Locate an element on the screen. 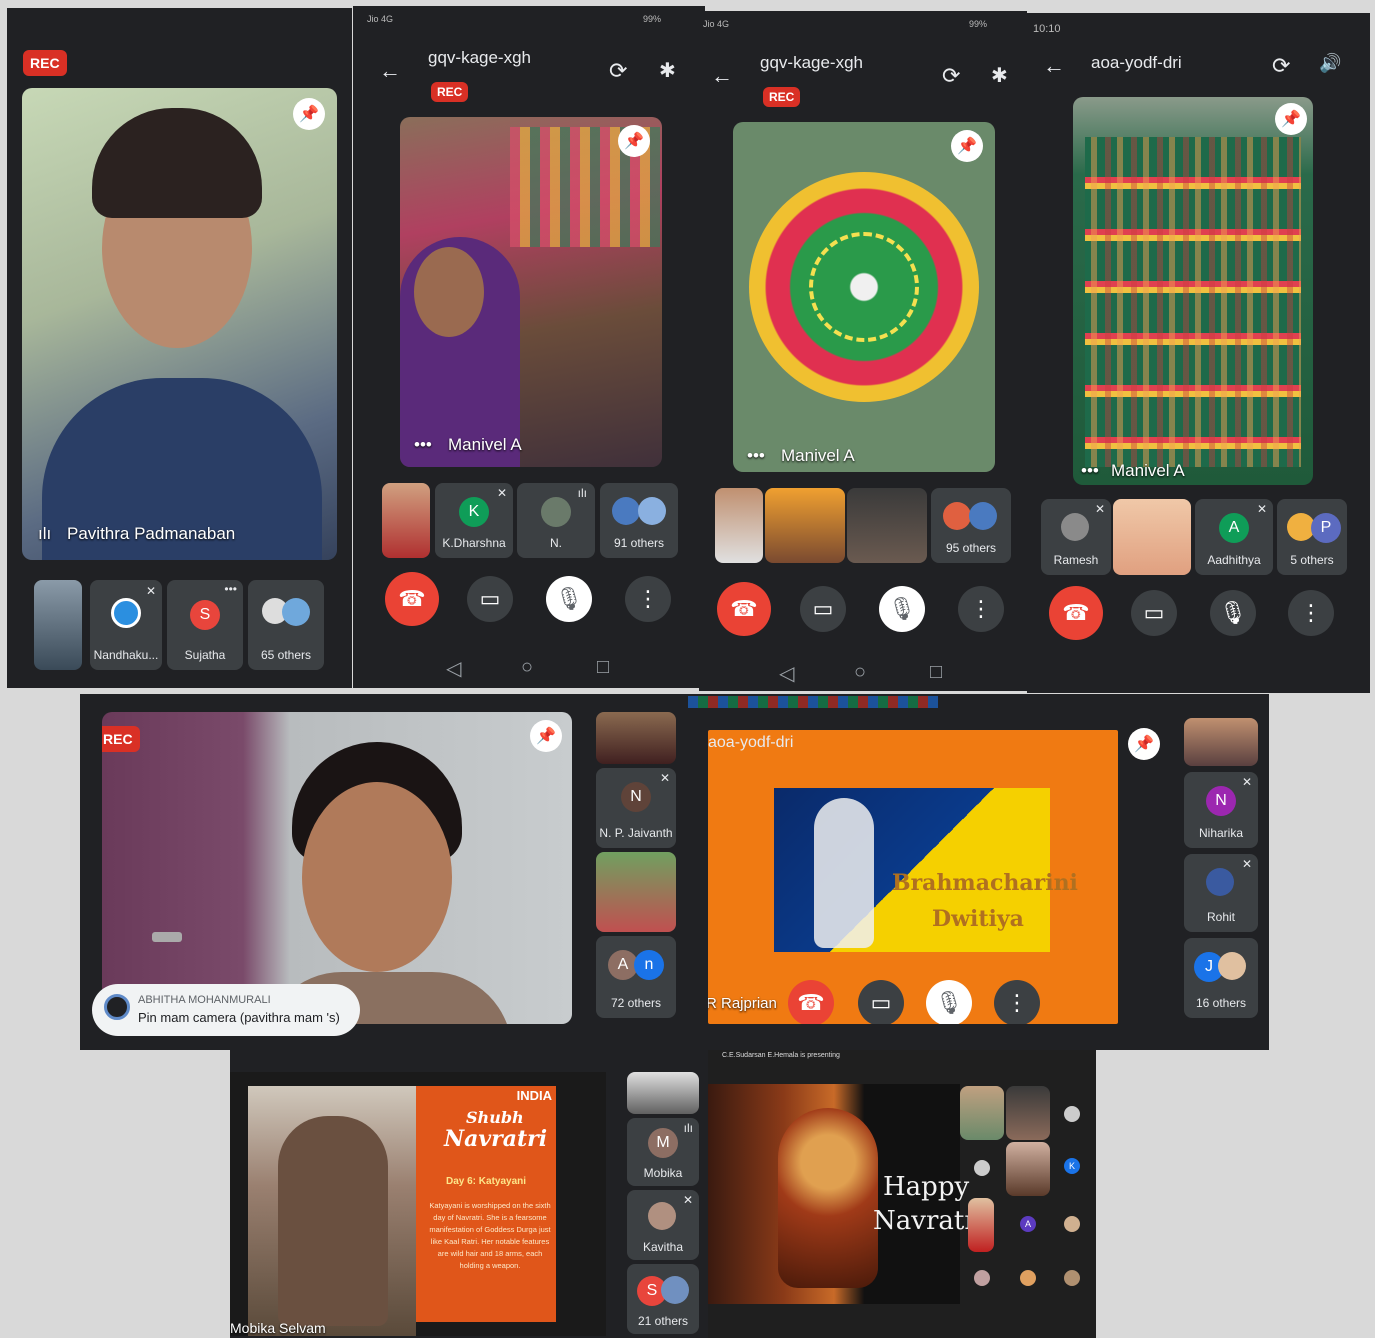 The image size is (1375, 1338). participant-tile: ılı N. is located at coordinates (556, 520).